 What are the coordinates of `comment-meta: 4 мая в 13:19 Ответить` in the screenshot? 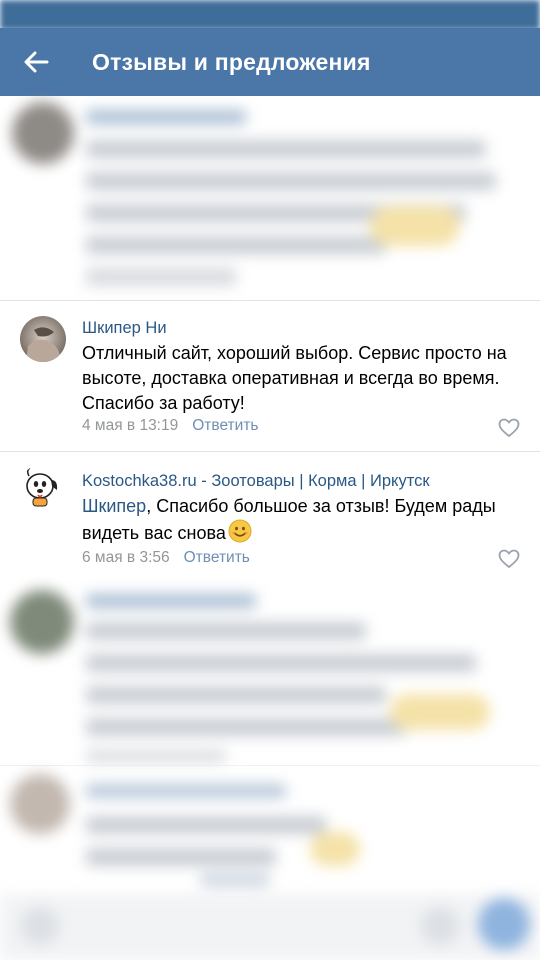 It's located at (170, 426).